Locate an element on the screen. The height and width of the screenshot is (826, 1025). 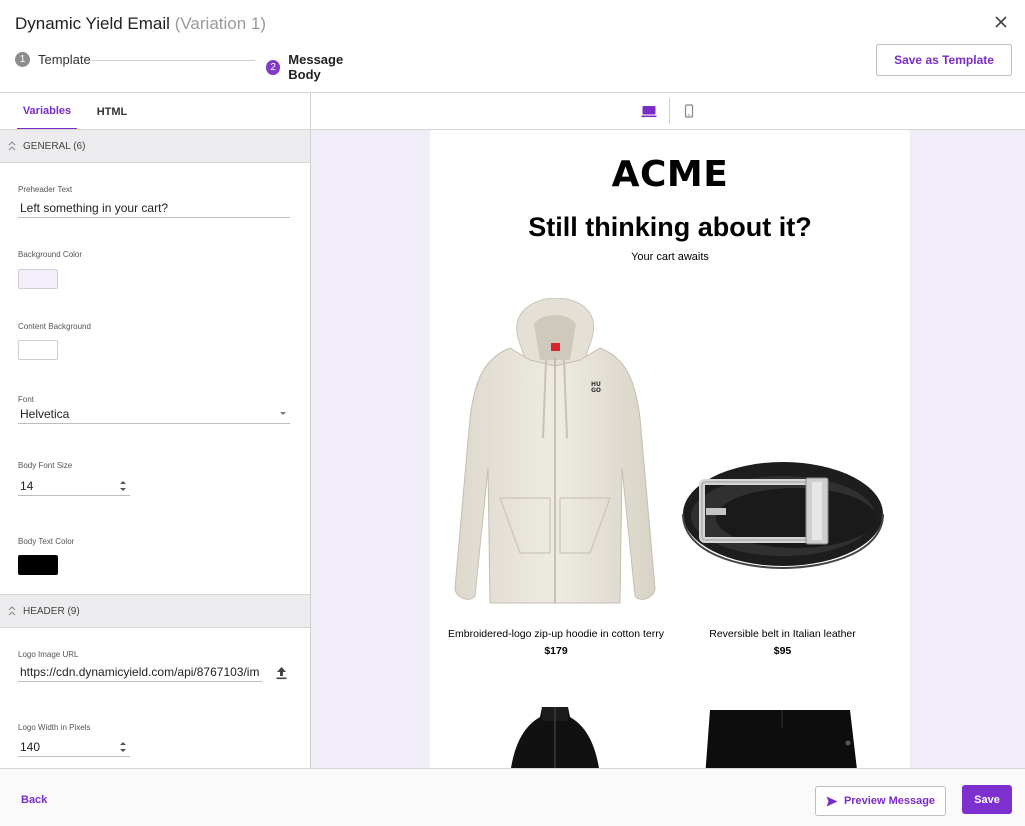
wizard-steps: 1 Template 2 Message Body is located at coordinates (195, 67).